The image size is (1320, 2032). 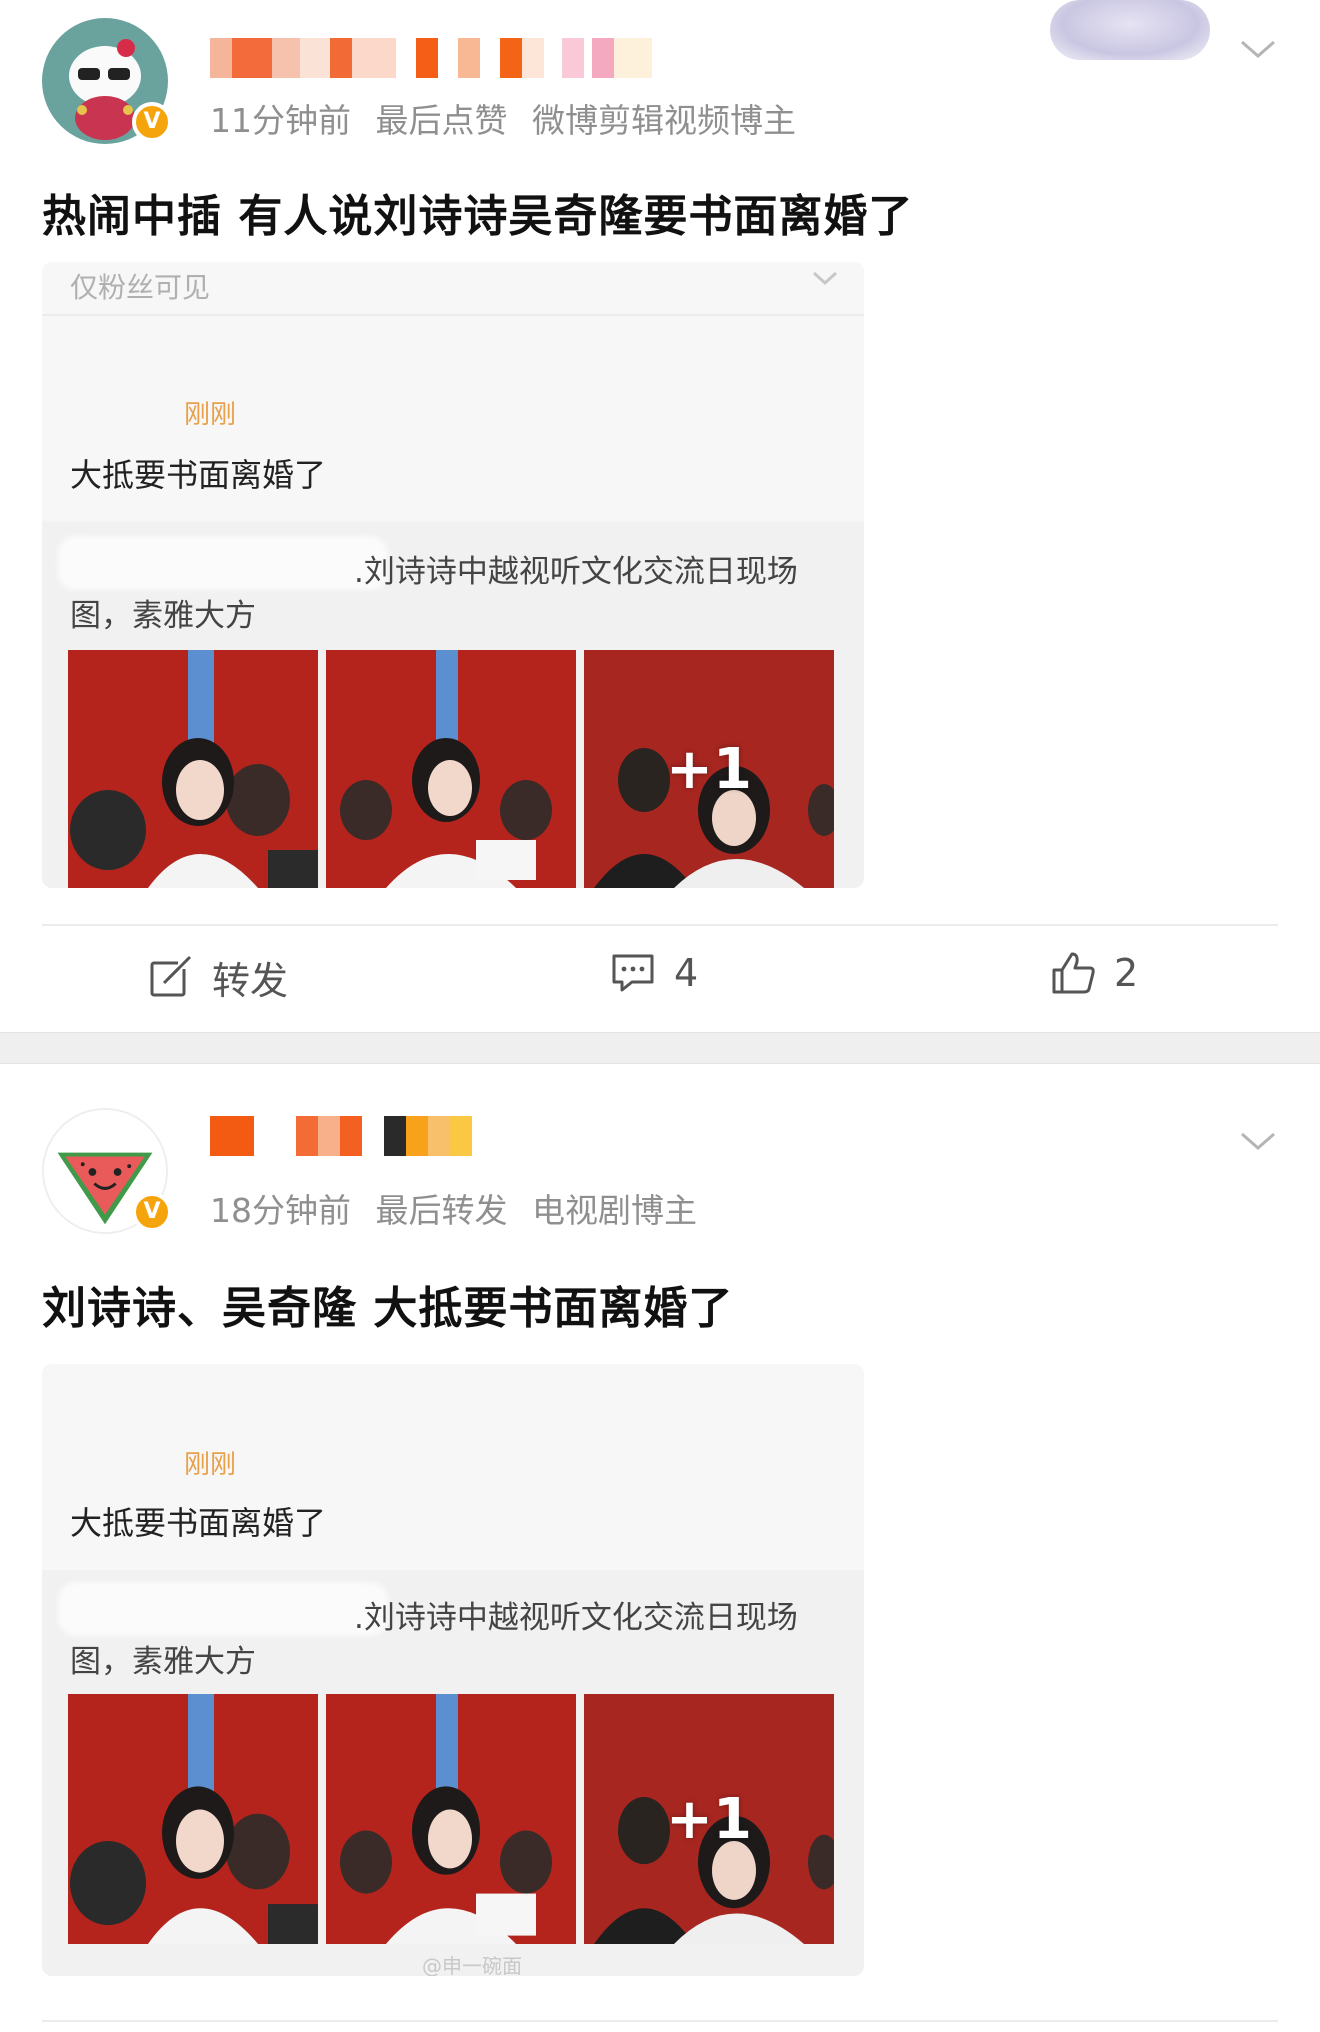 I want to click on comment-button: 4, so click(x=654, y=973).